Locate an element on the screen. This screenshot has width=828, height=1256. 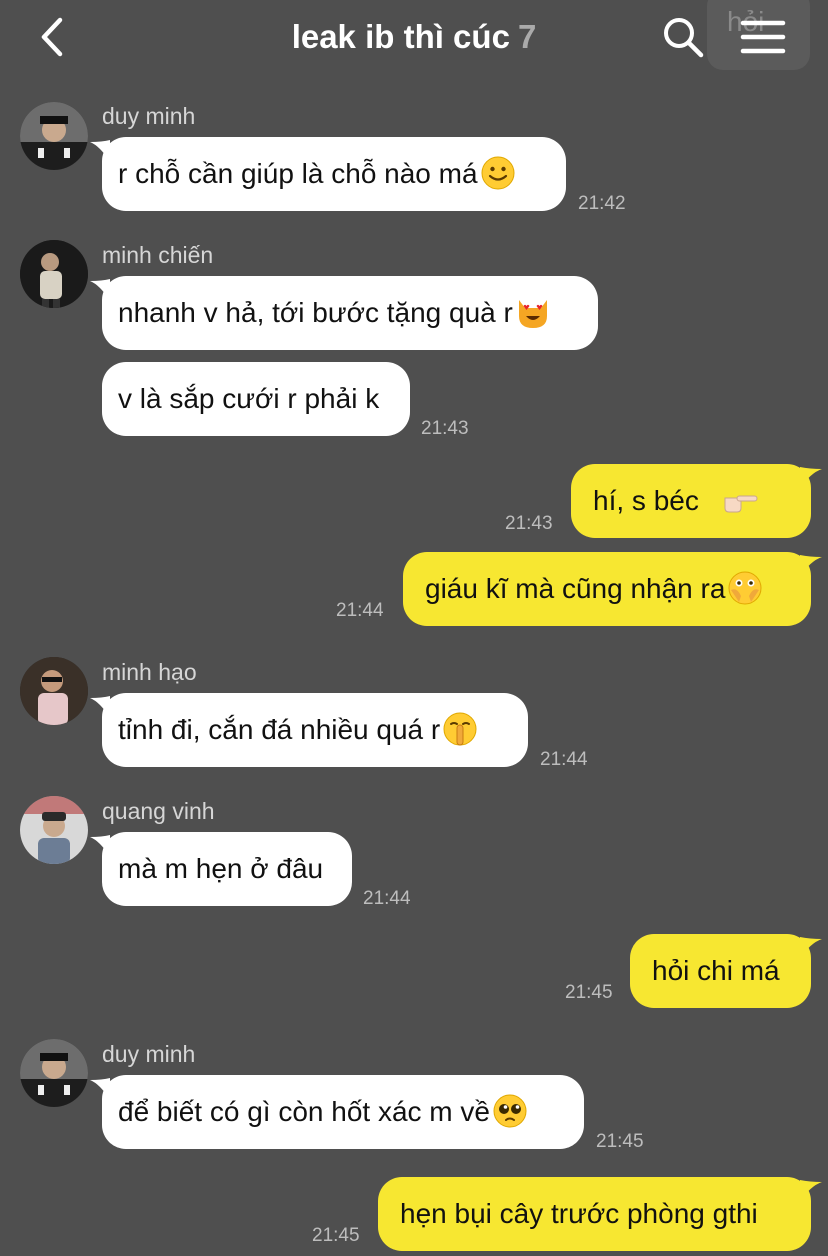
sender-name: minh chiến is located at coordinates (158, 255).